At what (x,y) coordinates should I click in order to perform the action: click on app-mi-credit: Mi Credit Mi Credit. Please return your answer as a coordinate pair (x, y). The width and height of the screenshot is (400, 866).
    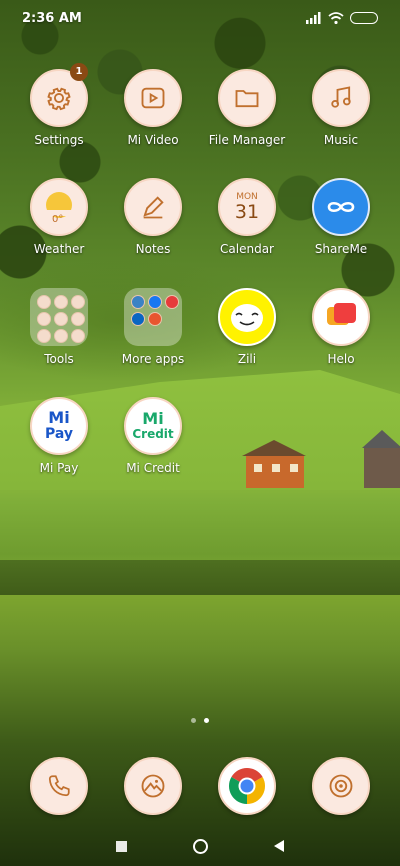
    Looking at the image, I should click on (153, 436).